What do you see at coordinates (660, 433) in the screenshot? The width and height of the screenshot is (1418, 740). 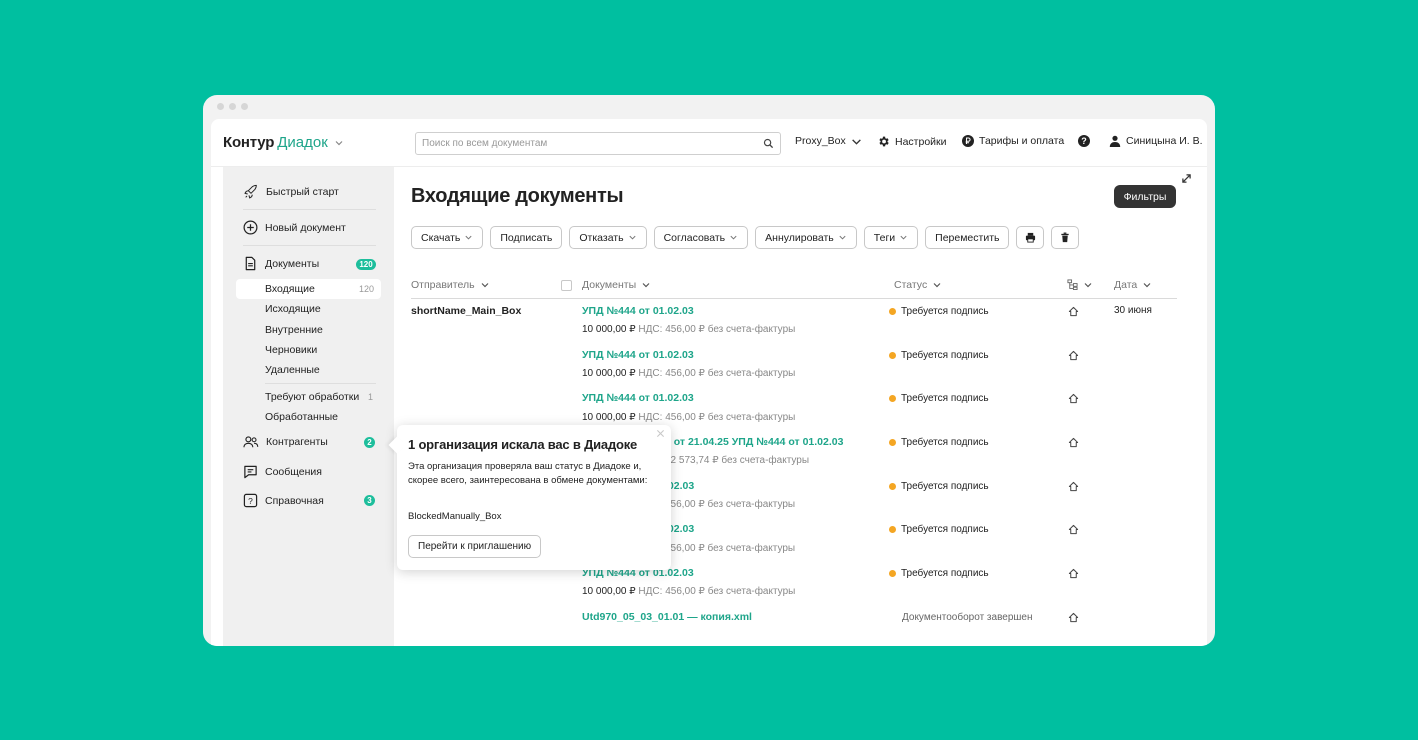 I see `close-icon` at bounding box center [660, 433].